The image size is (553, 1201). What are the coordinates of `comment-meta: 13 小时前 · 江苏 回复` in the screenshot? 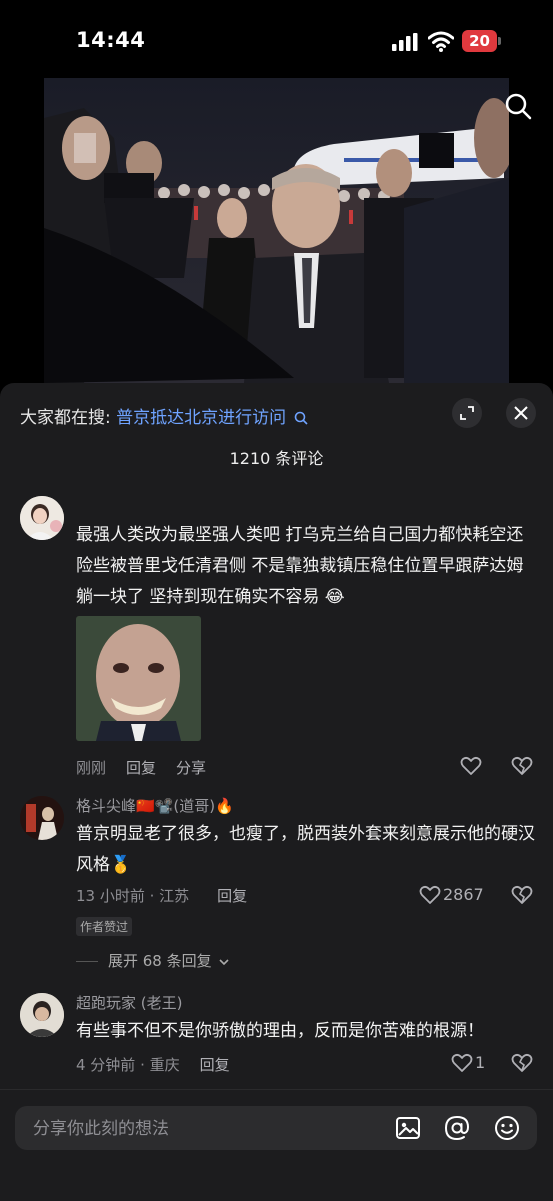 It's located at (171, 895).